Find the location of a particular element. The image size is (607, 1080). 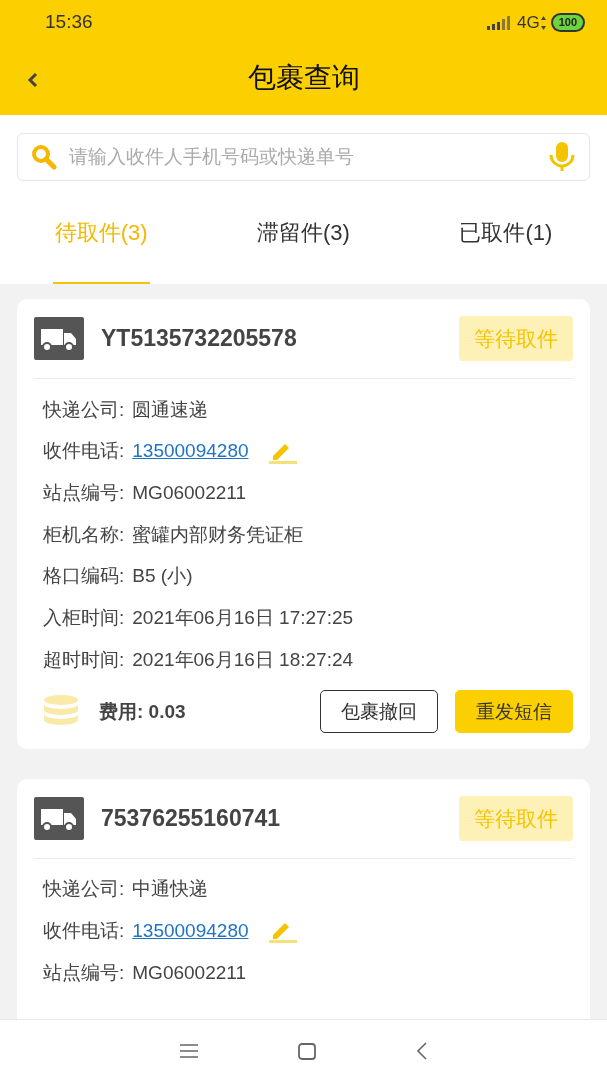

battery-indicator: 100 is located at coordinates (567, 22).